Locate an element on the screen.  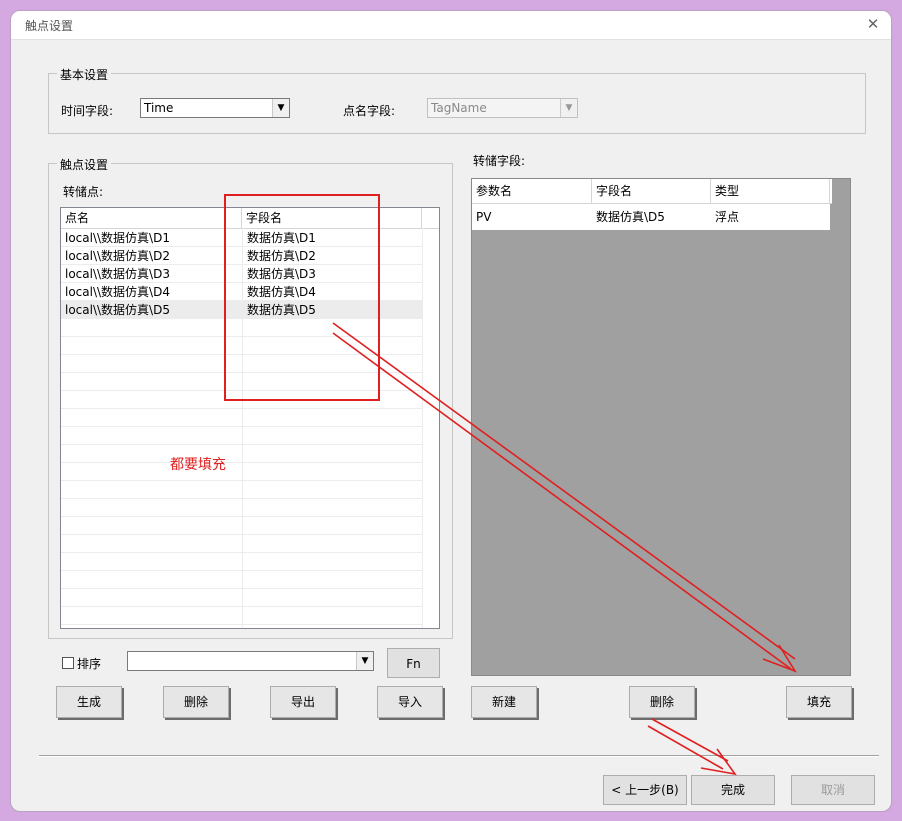
fields-list-header: 参数名 字段名 类型 is located at coordinates (652, 191).